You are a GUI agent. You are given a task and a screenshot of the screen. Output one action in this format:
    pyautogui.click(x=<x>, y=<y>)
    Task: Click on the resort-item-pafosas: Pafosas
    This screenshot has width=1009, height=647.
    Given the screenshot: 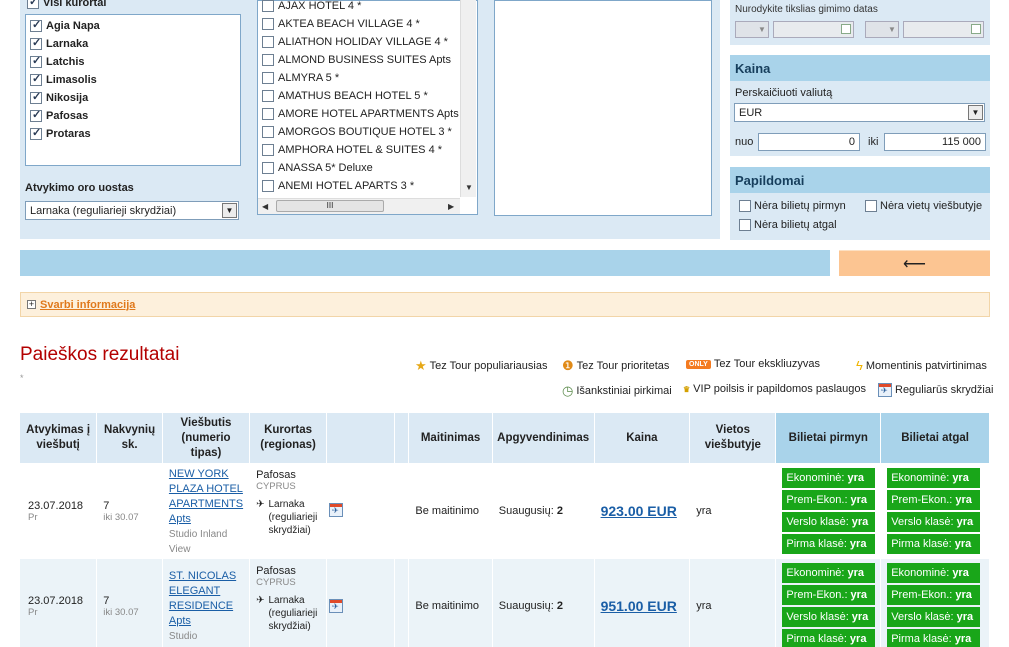 What is the action you would take?
    pyautogui.click(x=59, y=116)
    